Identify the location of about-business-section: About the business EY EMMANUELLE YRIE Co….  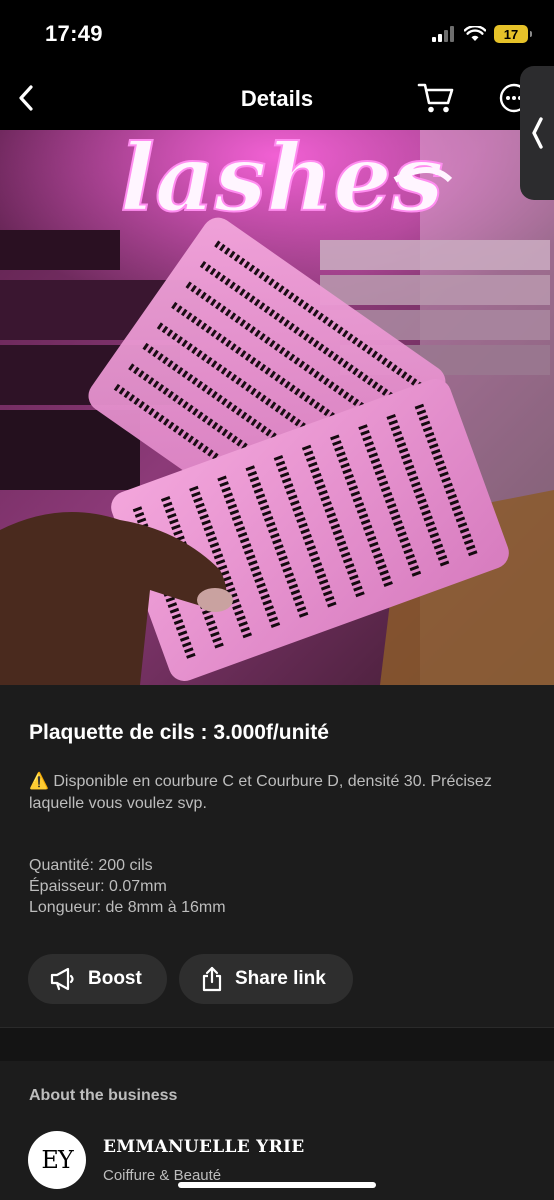
(277, 1130).